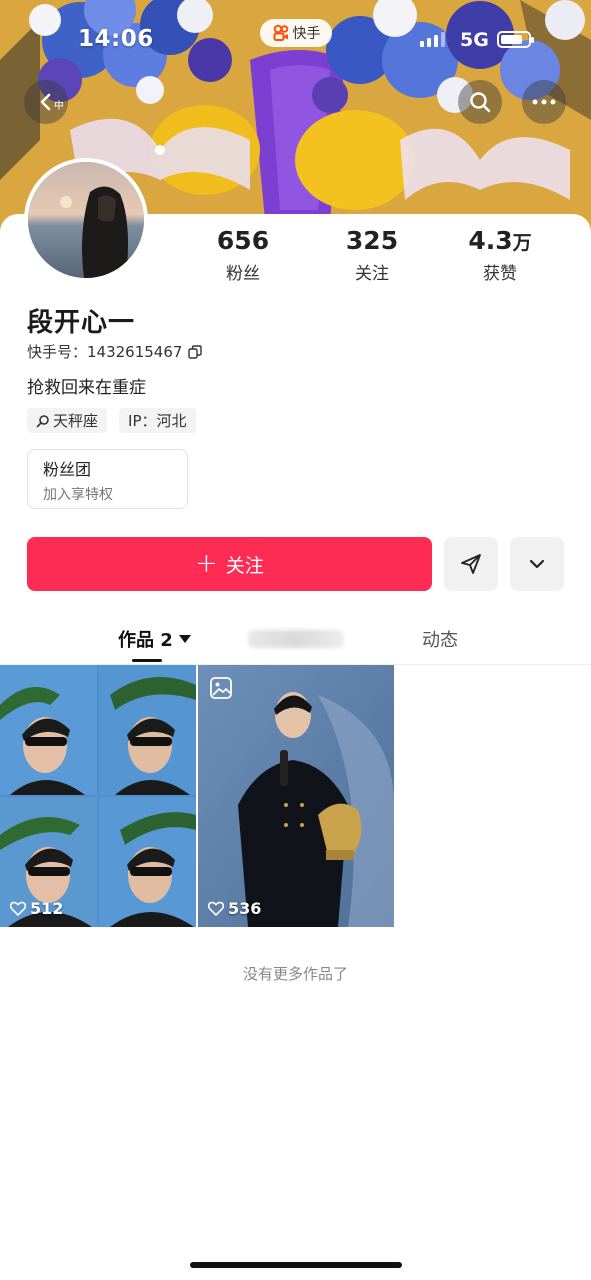 The width and height of the screenshot is (591, 1280). I want to click on app-badge: 快手, so click(296, 33).